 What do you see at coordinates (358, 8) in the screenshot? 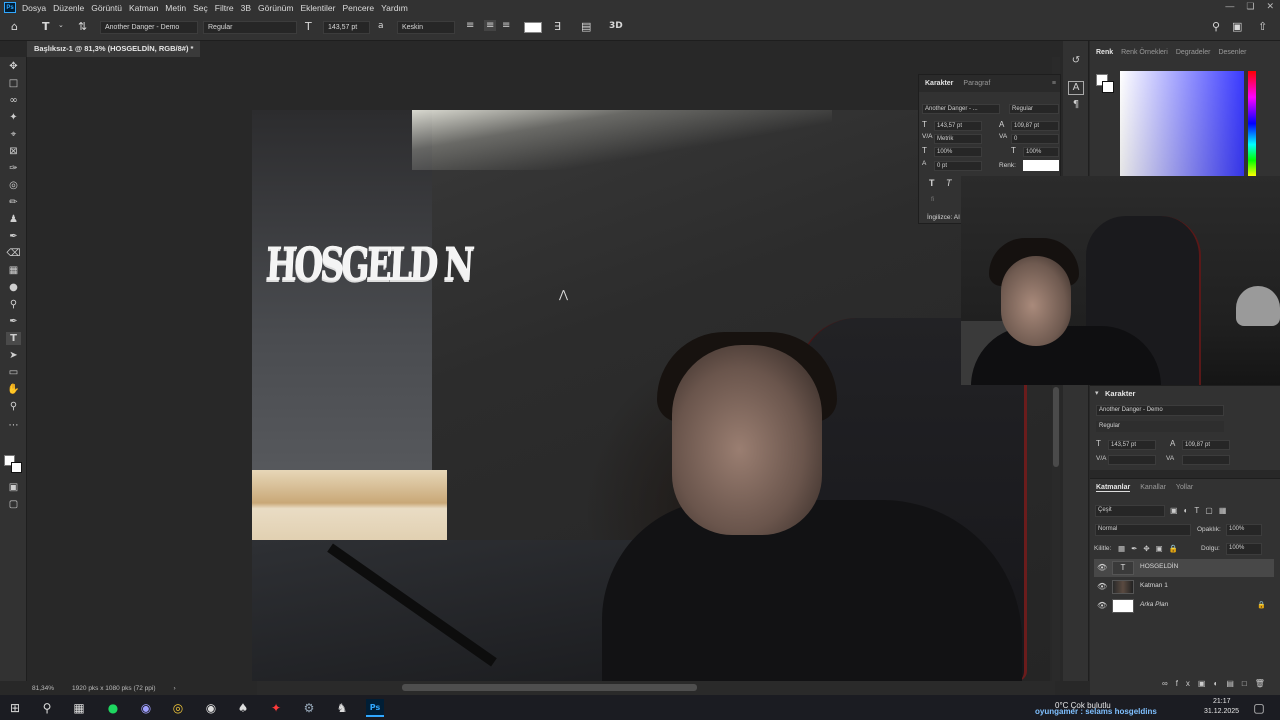
I see `menu-item-window: Pencere` at bounding box center [358, 8].